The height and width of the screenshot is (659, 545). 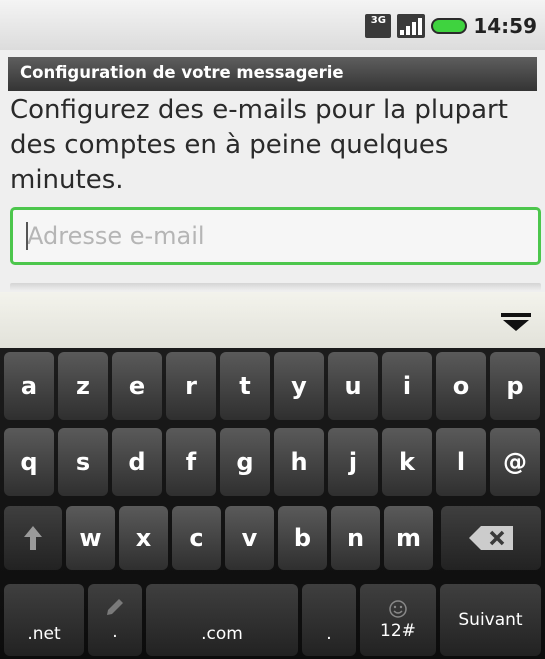 I want to click on key-o: o, so click(x=461, y=386).